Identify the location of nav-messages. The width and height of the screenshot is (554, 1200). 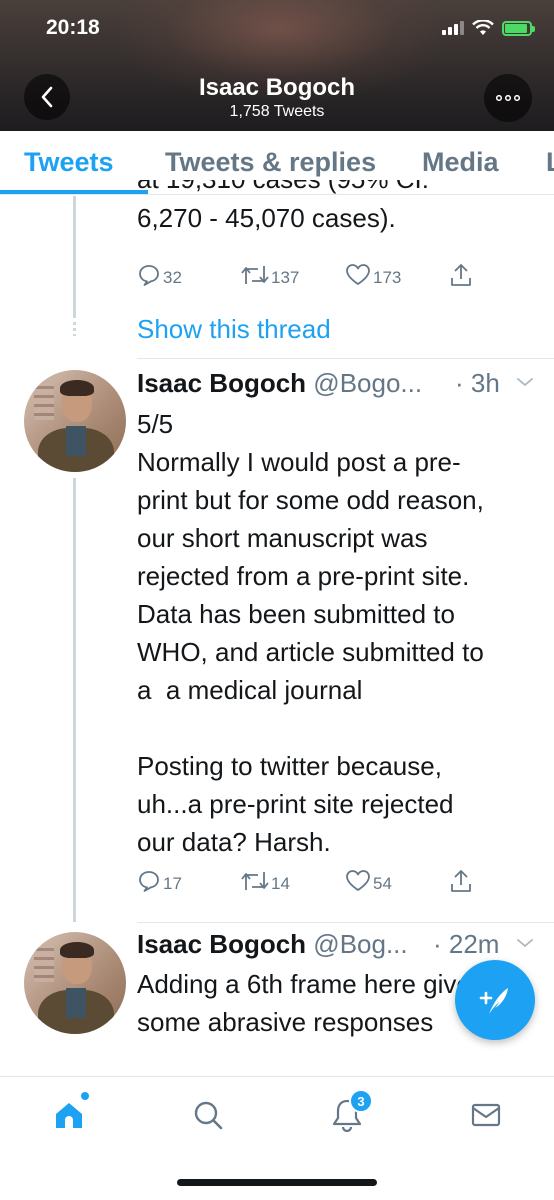
(486, 1115).